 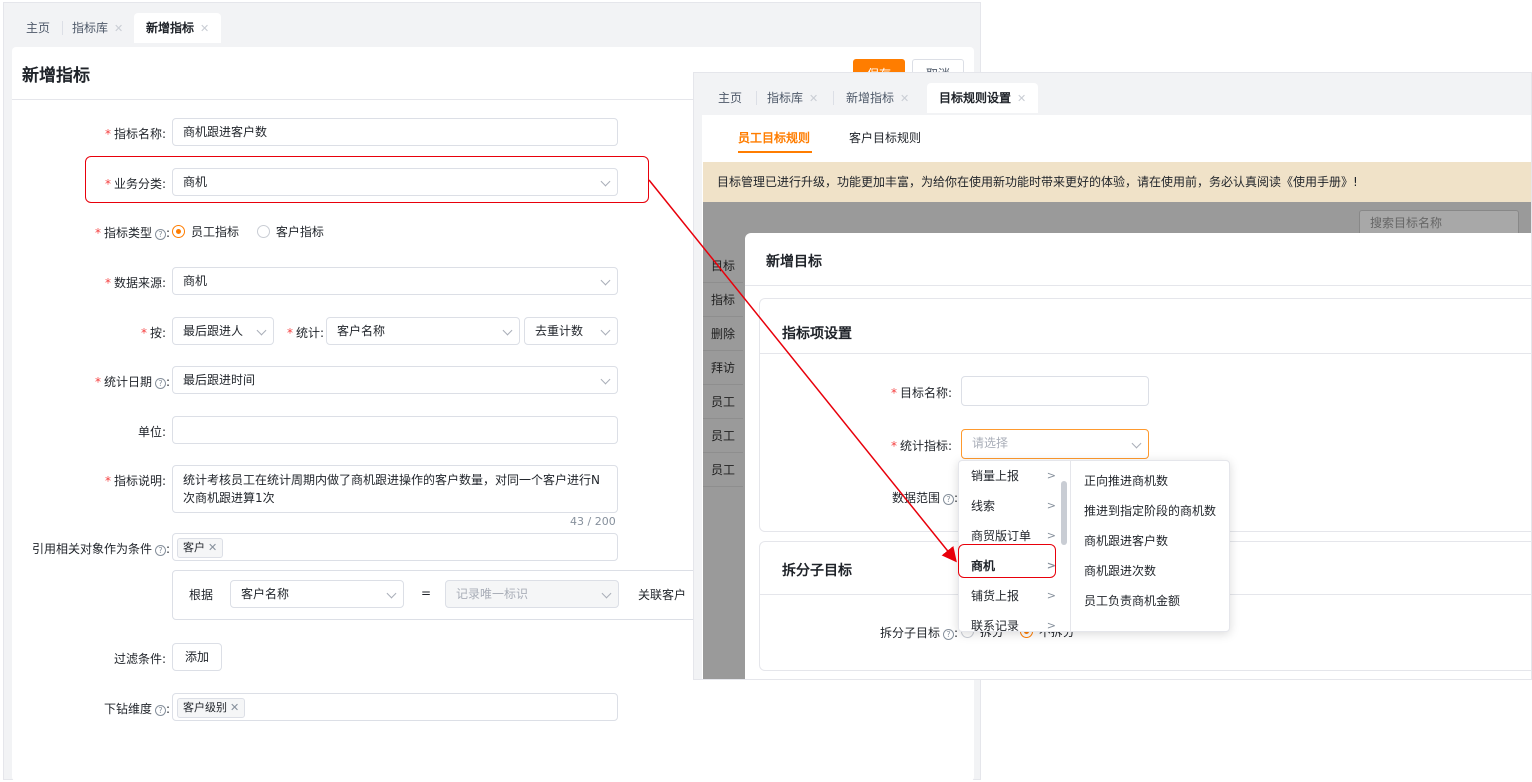 What do you see at coordinates (395, 707) in the screenshot?
I see `drill-dimension-select: 客户级别 ✕` at bounding box center [395, 707].